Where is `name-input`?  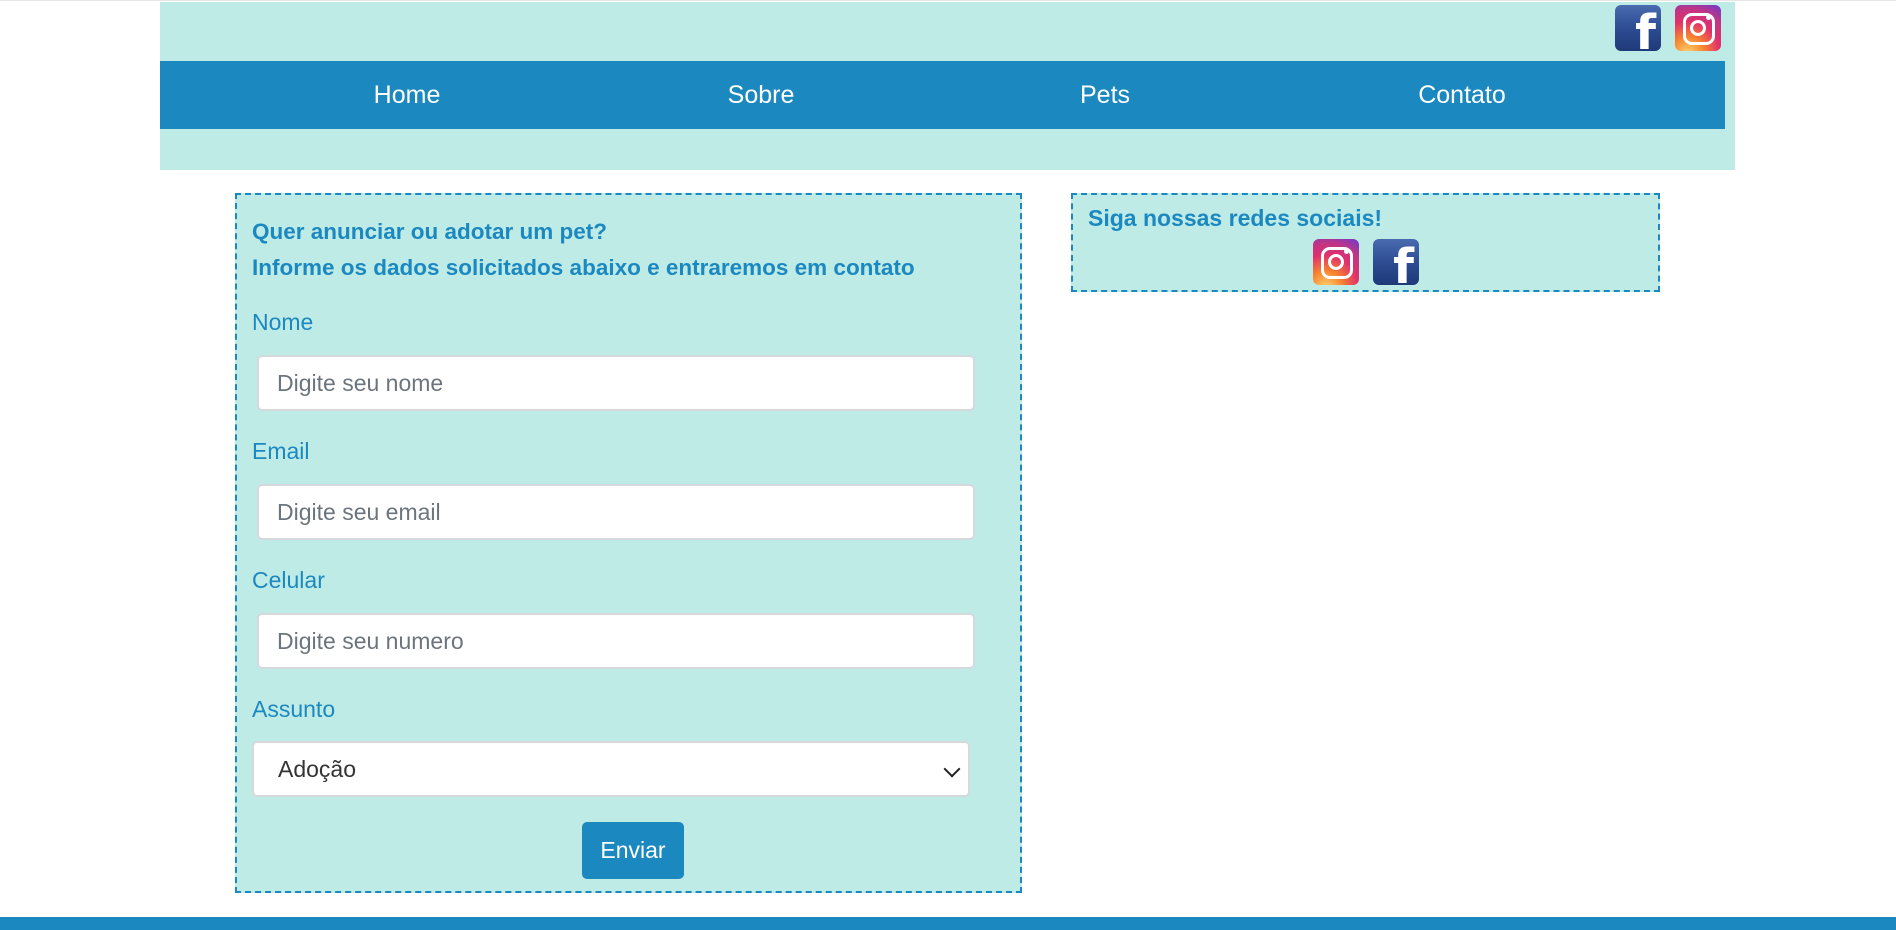
name-input is located at coordinates (616, 383).